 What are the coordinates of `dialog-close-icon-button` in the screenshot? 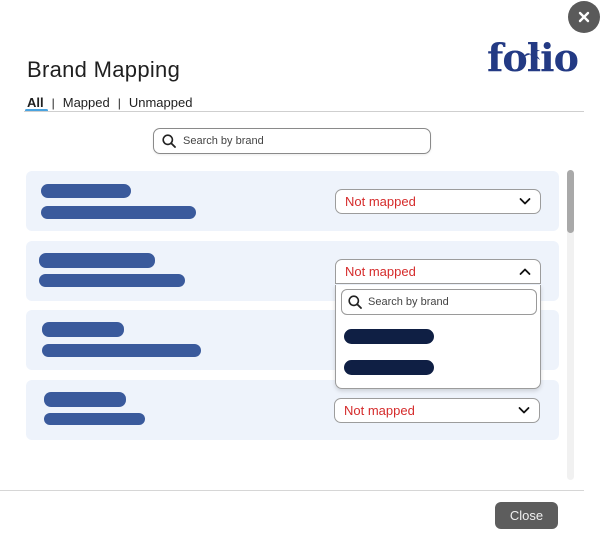 It's located at (584, 17).